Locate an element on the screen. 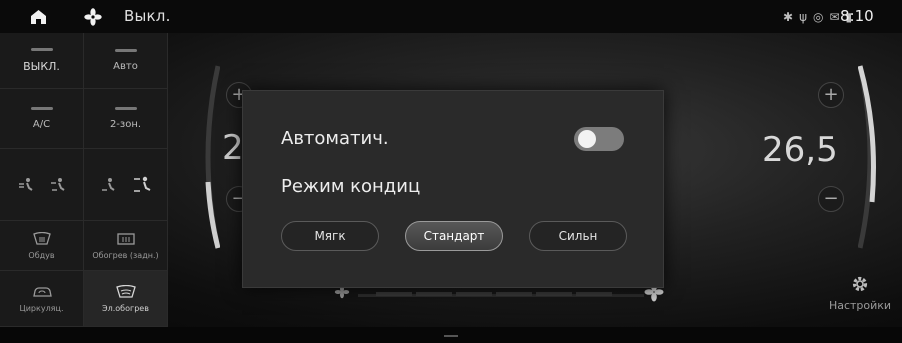  signal-icon: ◎ is located at coordinates (818, 17).